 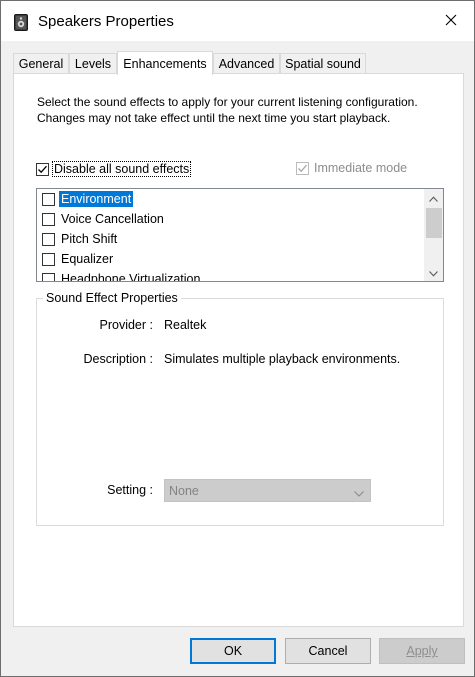 I want to click on effect-label: Pitch Shift, so click(x=89, y=239).